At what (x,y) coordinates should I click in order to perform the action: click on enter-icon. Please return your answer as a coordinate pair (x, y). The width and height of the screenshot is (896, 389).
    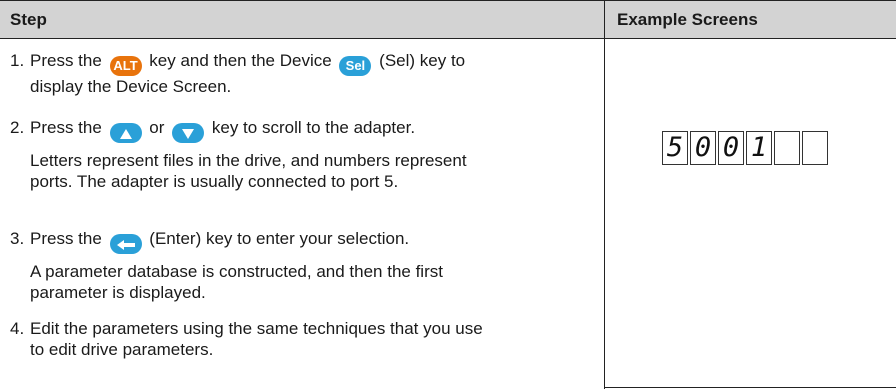
    Looking at the image, I should click on (125, 244).